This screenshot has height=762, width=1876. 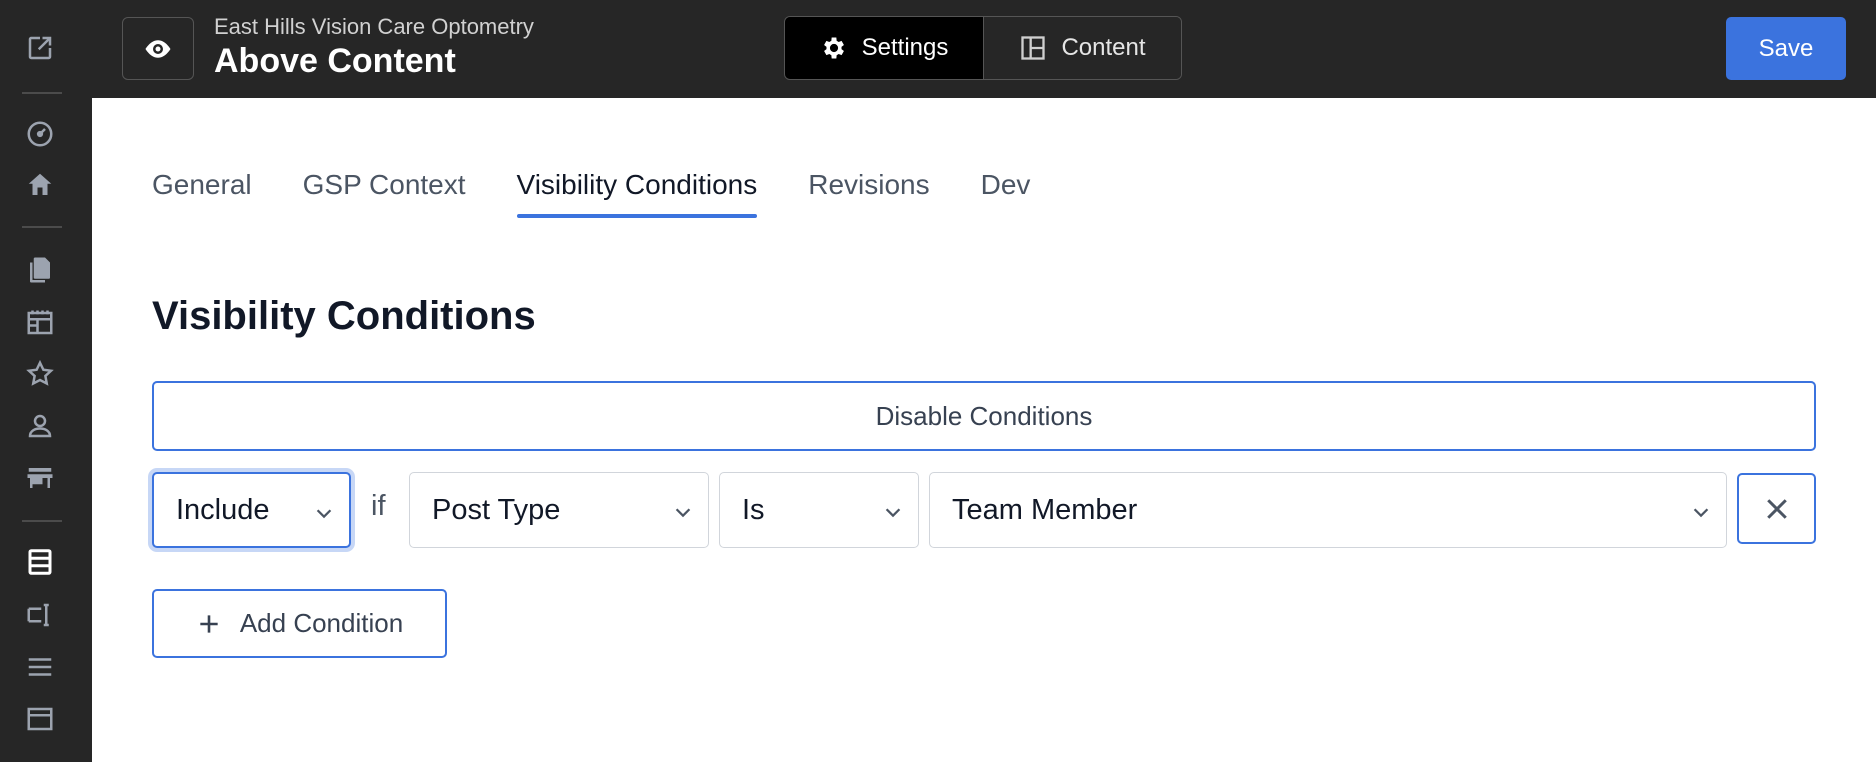 What do you see at coordinates (1033, 48) in the screenshot?
I see `layout-icon` at bounding box center [1033, 48].